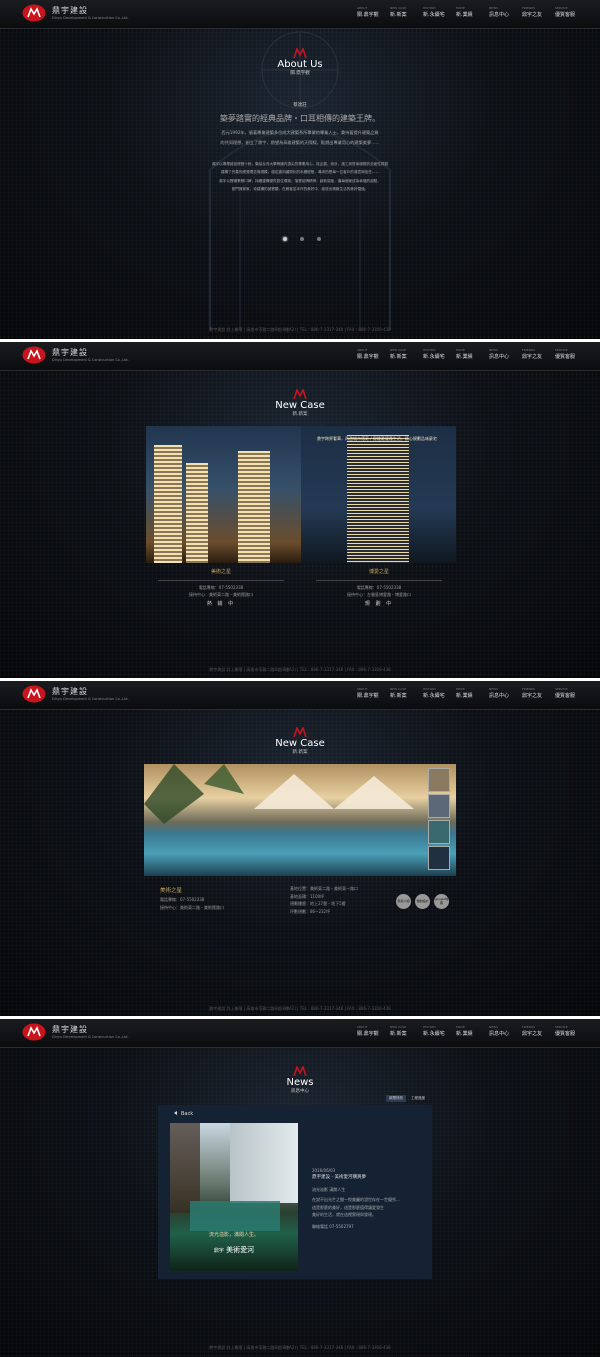 The image size is (600, 1357). I want to click on divider, so click(221, 580).